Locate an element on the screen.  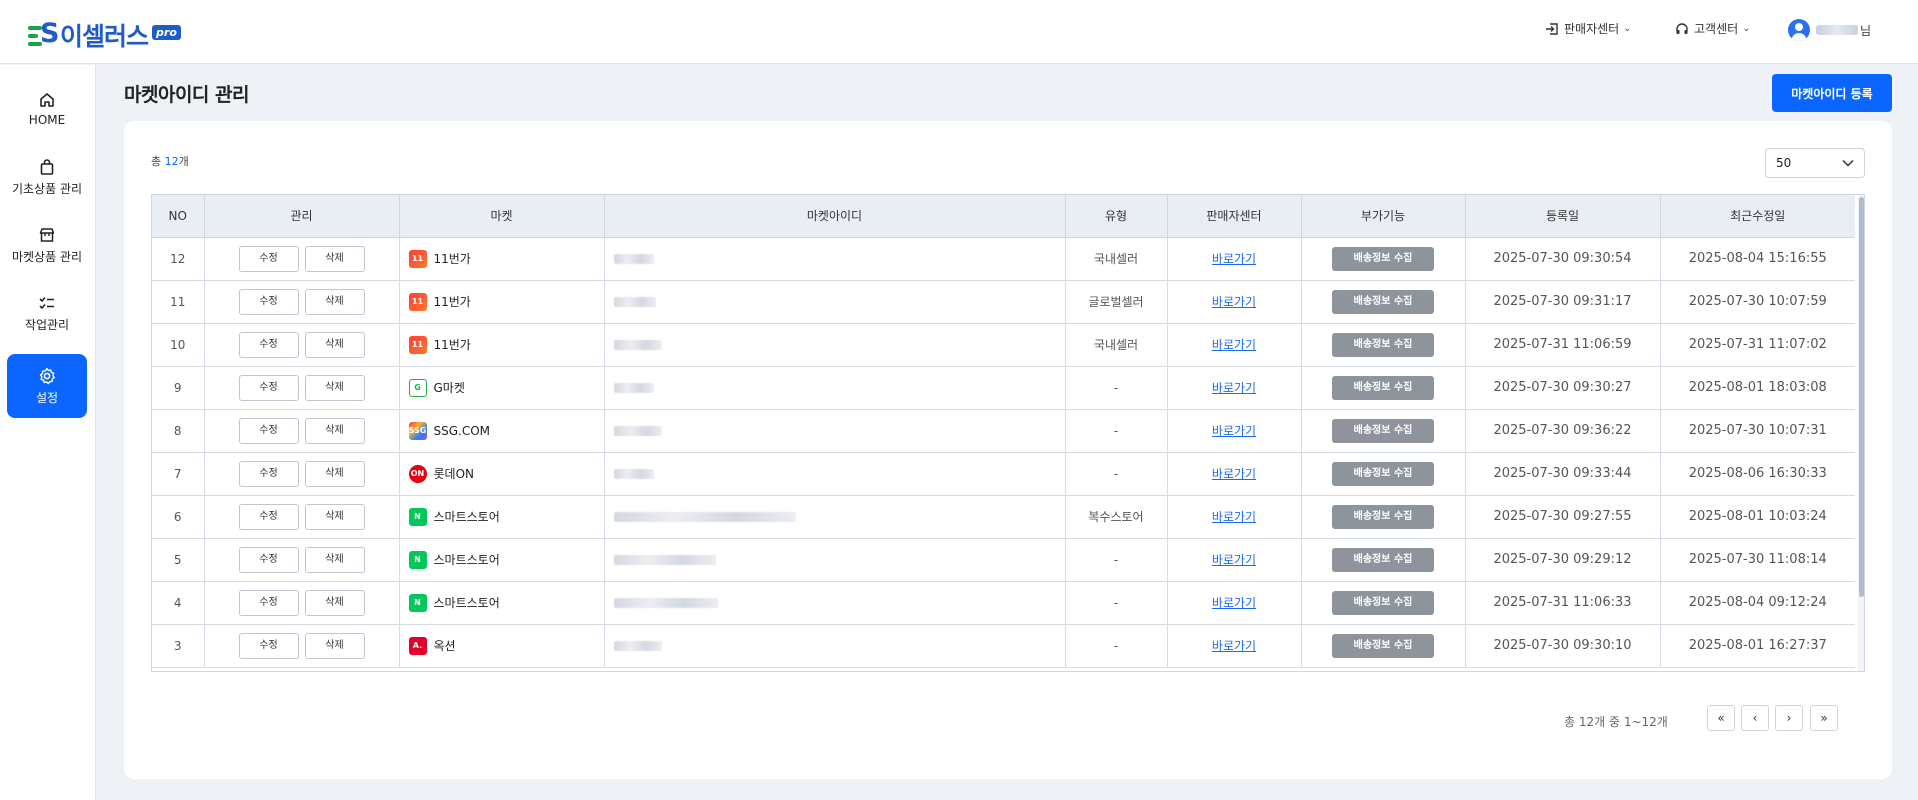
cell-type: 국내셀러 is located at coordinates (1116, 345).